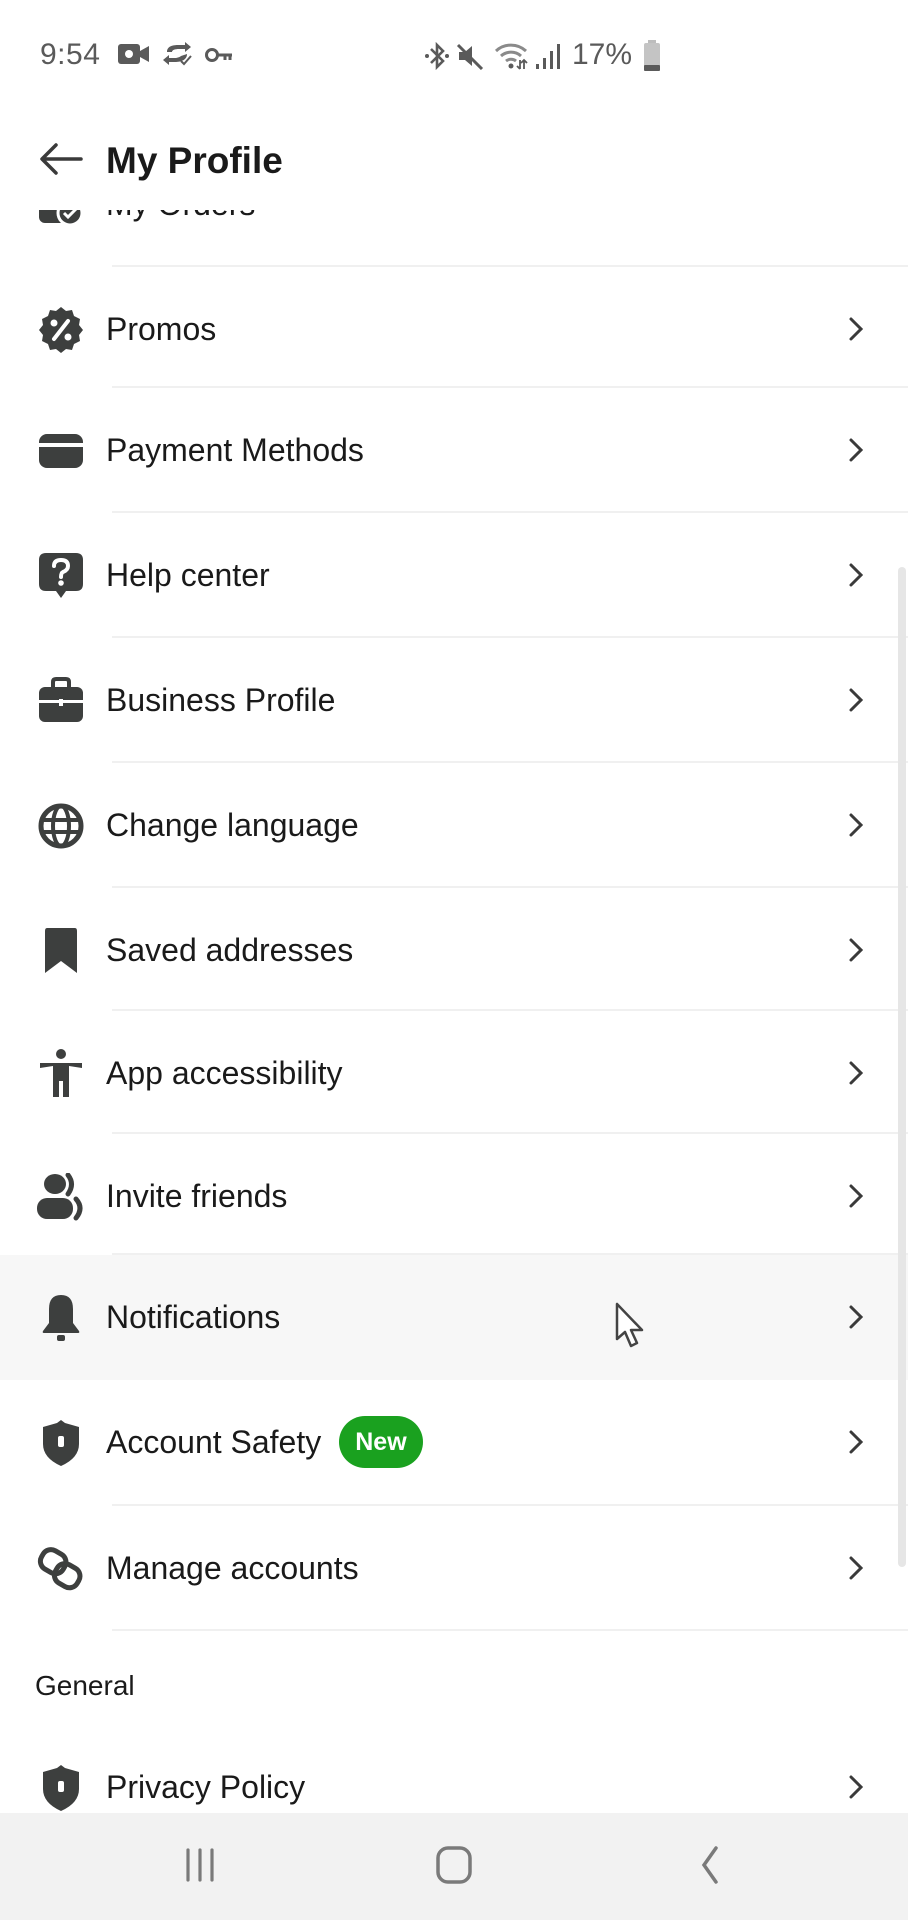  I want to click on sync-check-icon, so click(178, 56).